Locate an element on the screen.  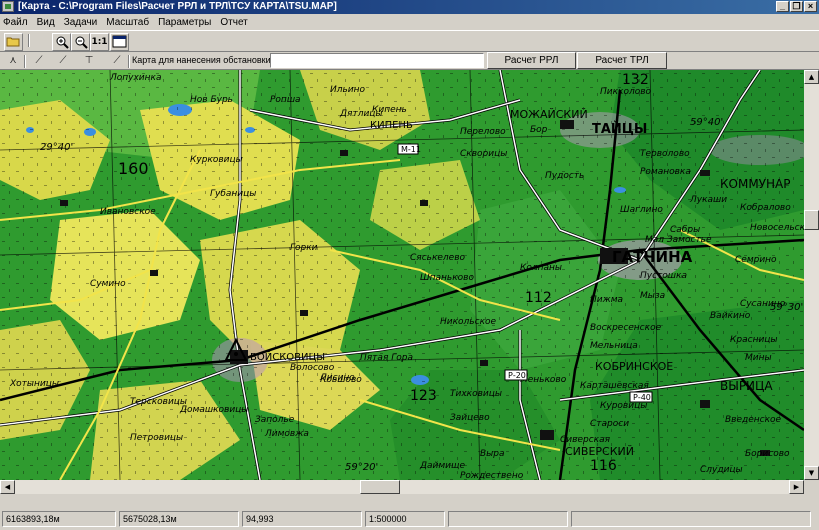
actual-scale-button: 1:1 is located at coordinates (99, 42).